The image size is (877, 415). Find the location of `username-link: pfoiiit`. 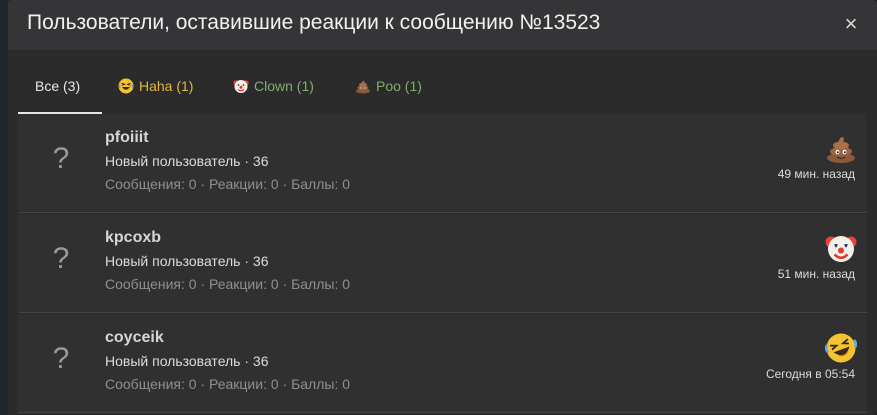

username-link: pfoiiit is located at coordinates (127, 138).